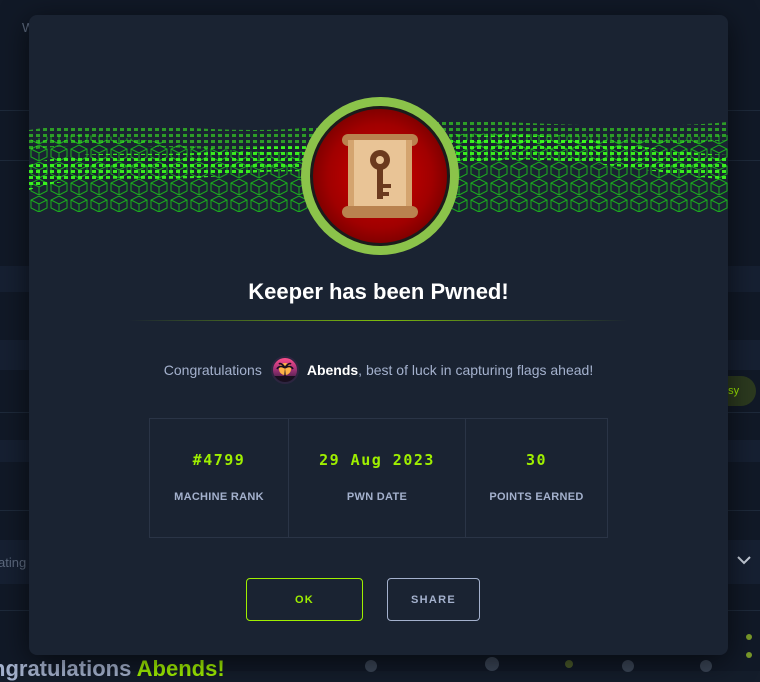  I want to click on bg-congrats-heading: ngratulations Abends!, so click(112, 669).